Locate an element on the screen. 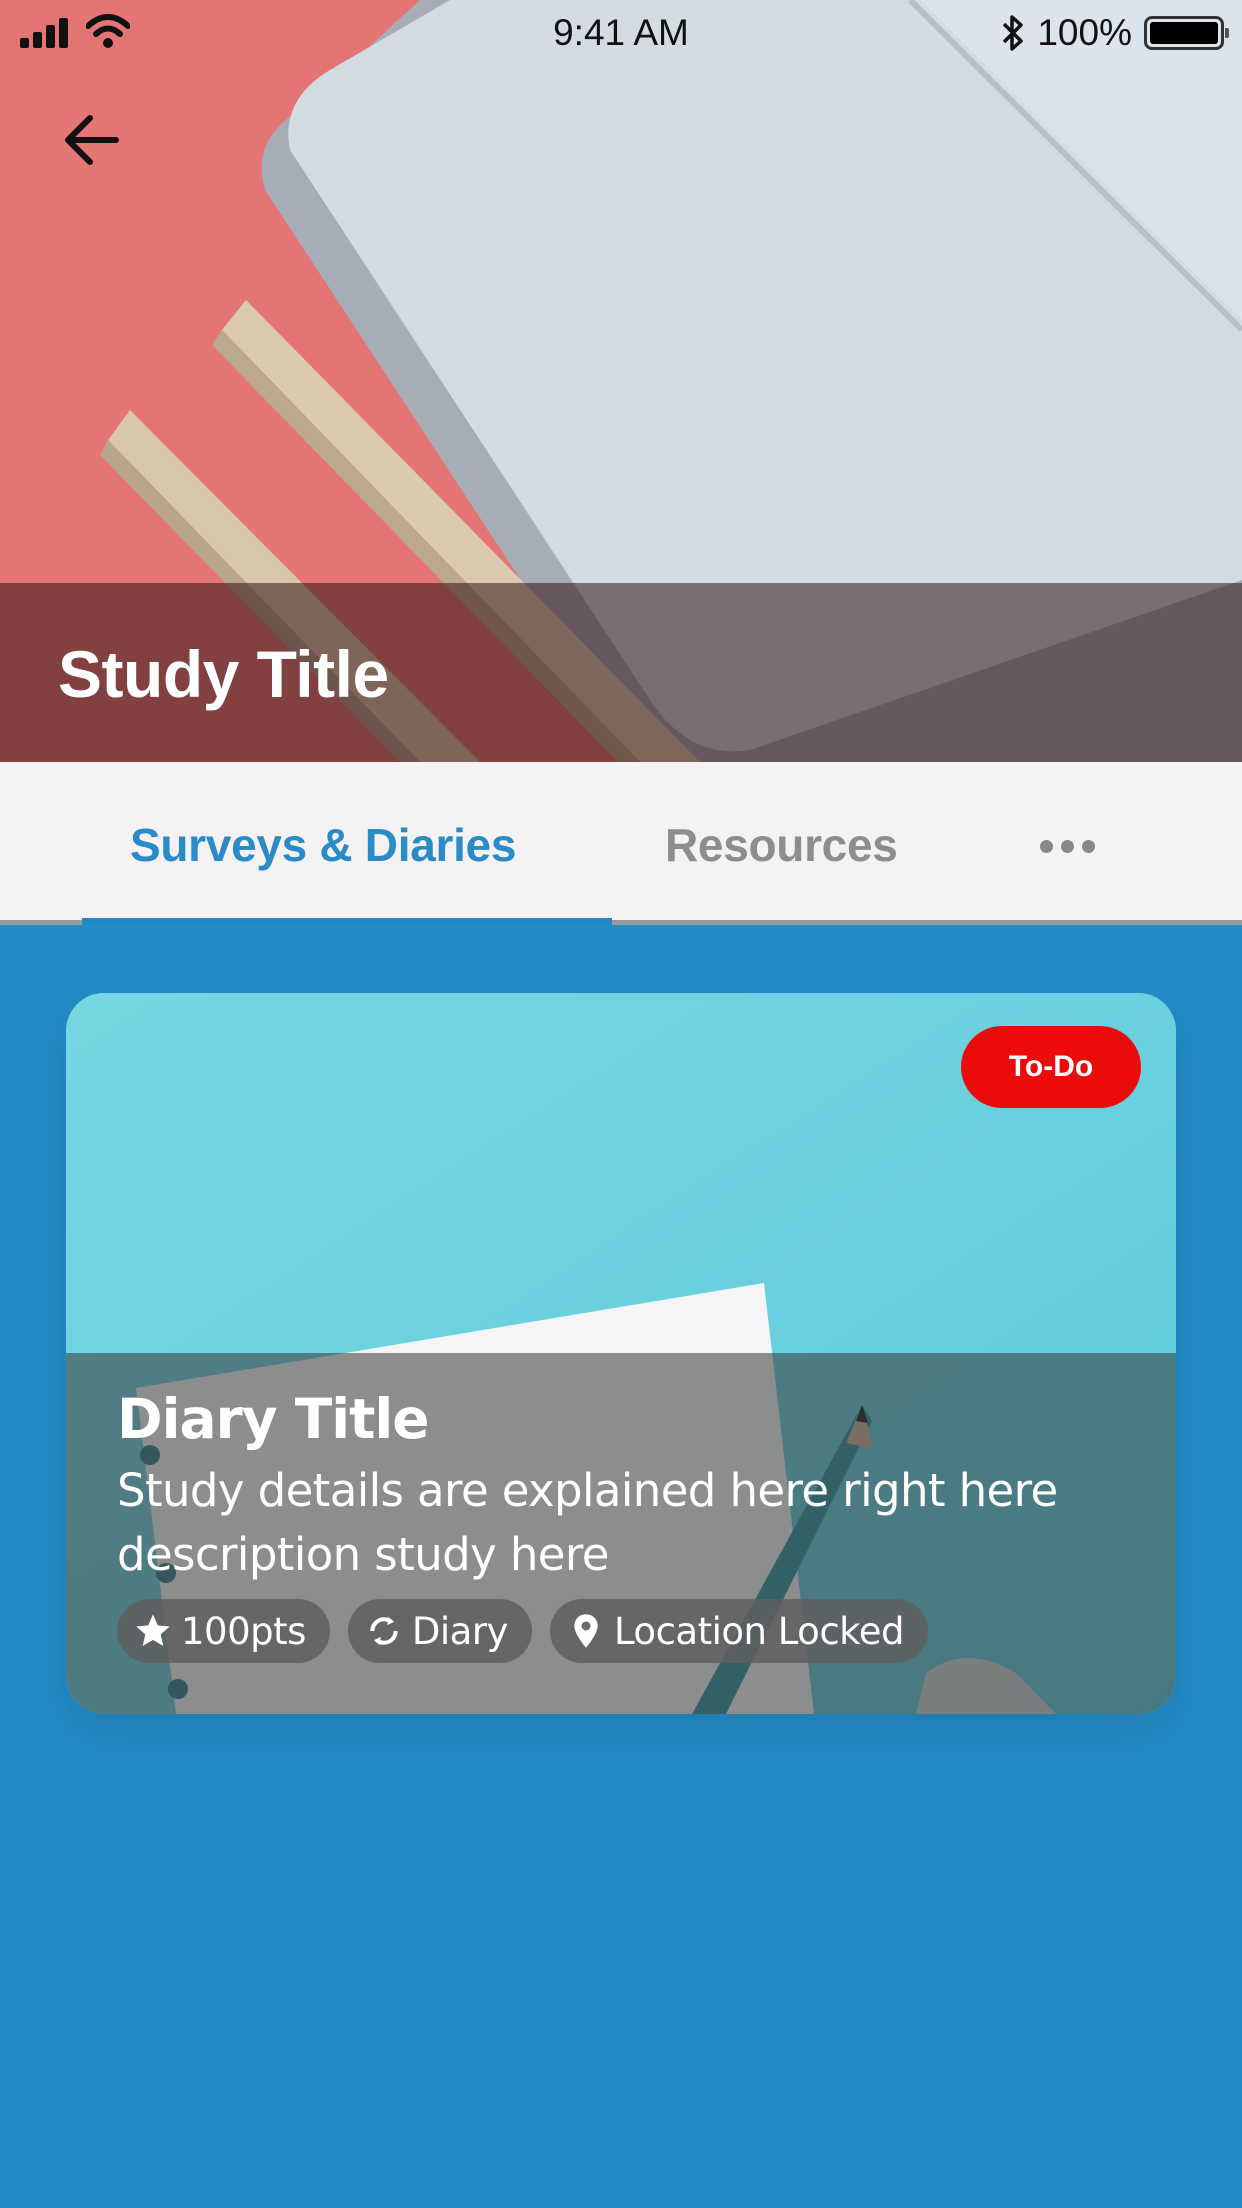 The height and width of the screenshot is (2208, 1242). more-tabs-button is located at coordinates (1067, 846).